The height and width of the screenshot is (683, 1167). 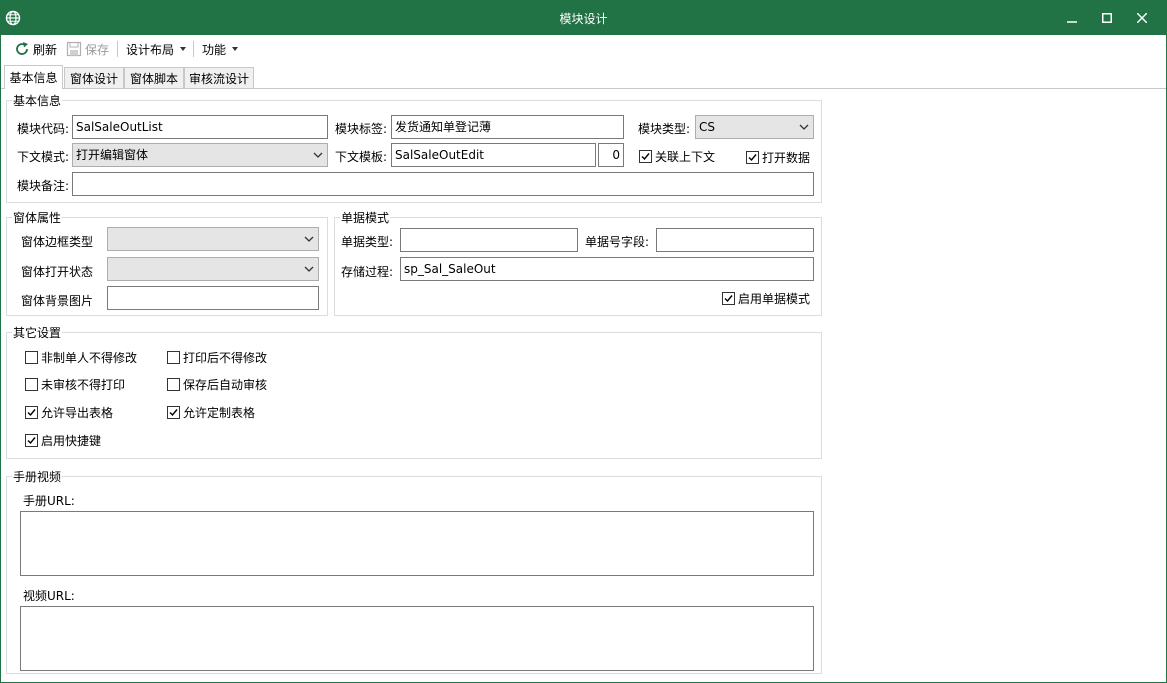 I want to click on close-icon, so click(x=1142, y=18).